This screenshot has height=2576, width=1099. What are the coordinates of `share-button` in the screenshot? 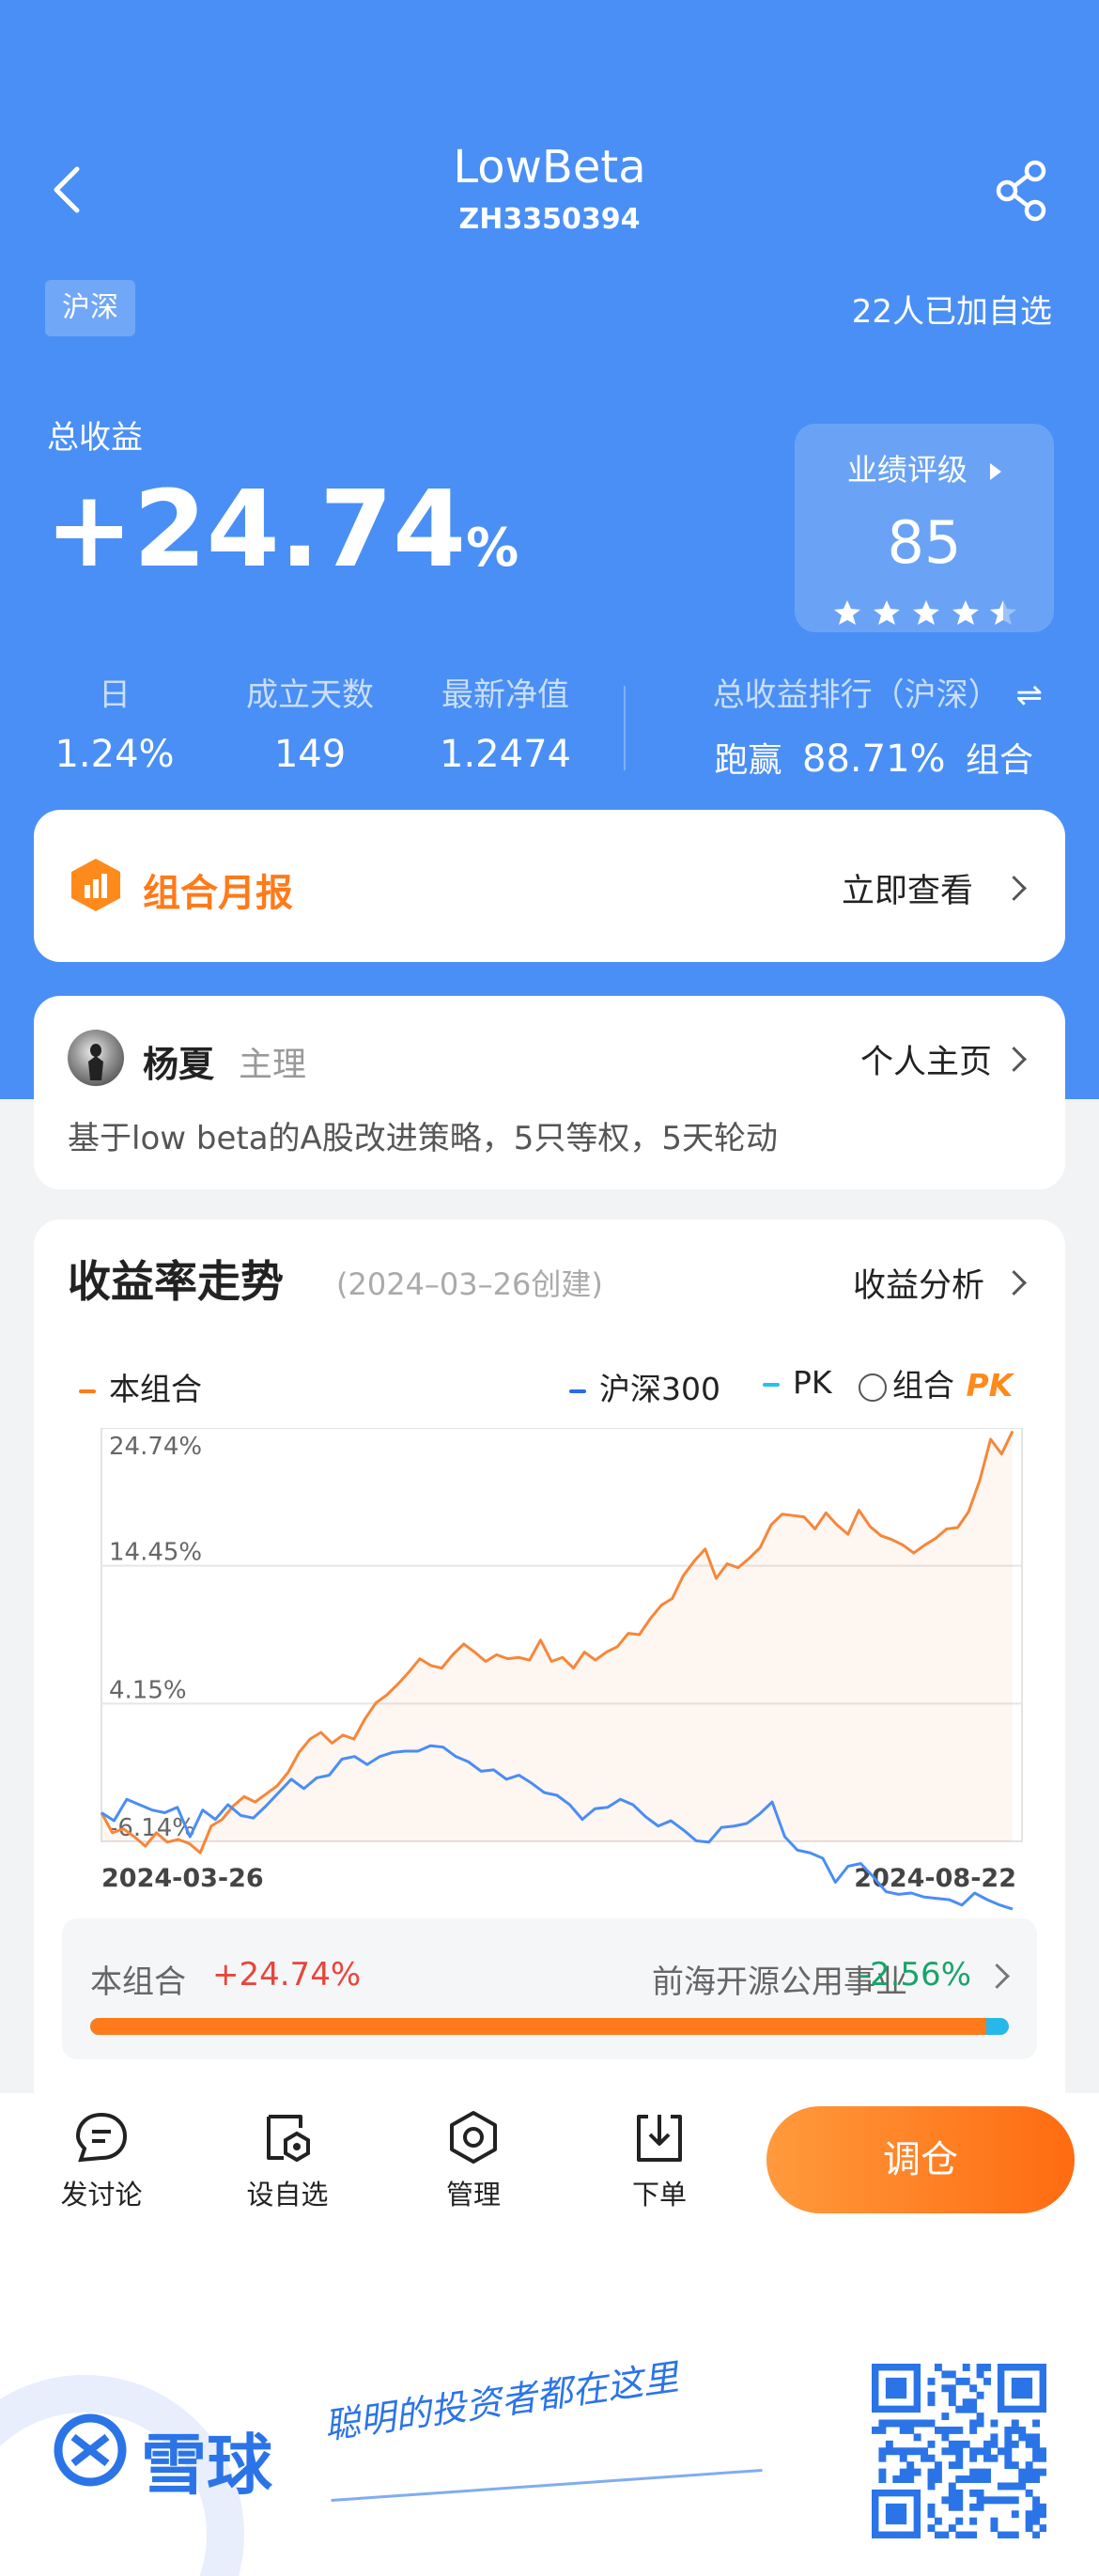 It's located at (1022, 191).